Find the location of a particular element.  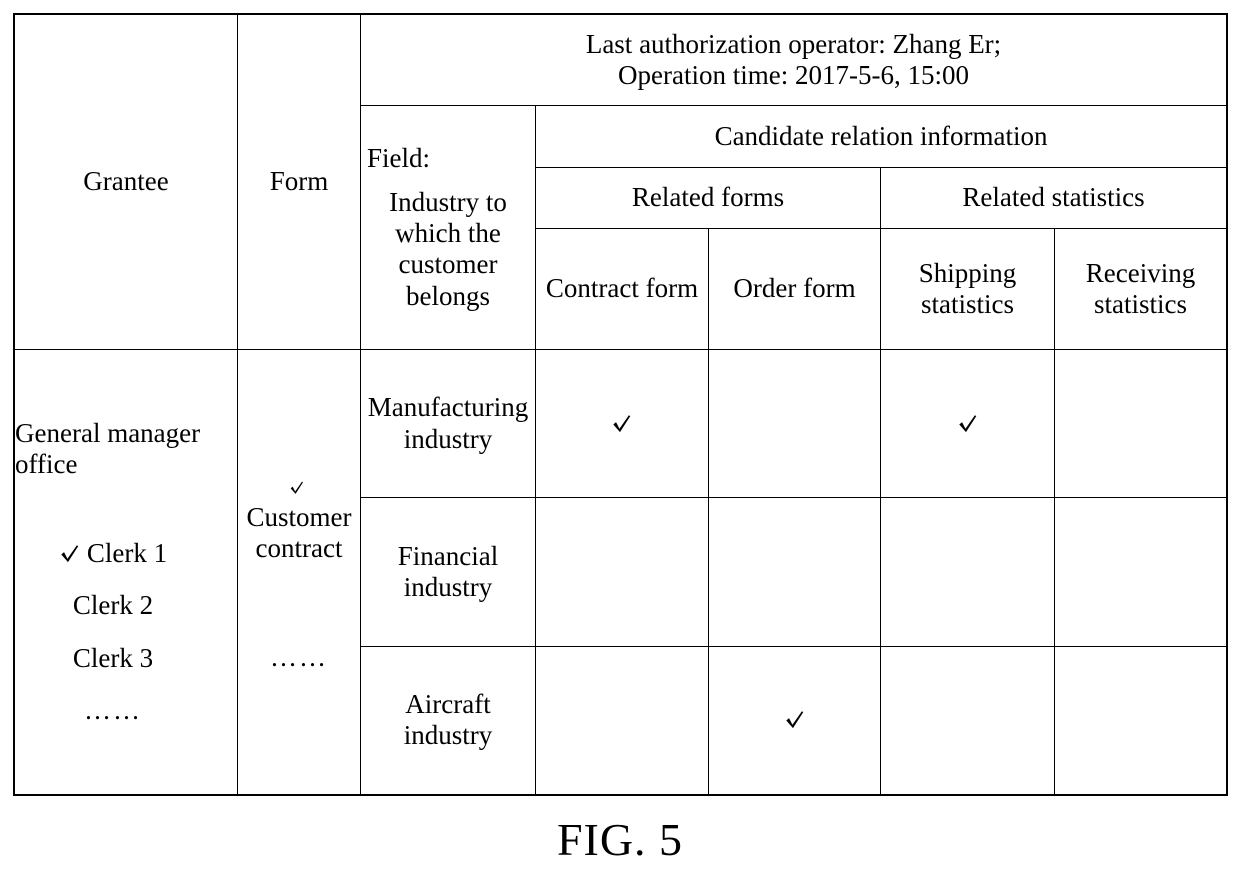

header-cell-order-form: Order form is located at coordinates (794, 289).